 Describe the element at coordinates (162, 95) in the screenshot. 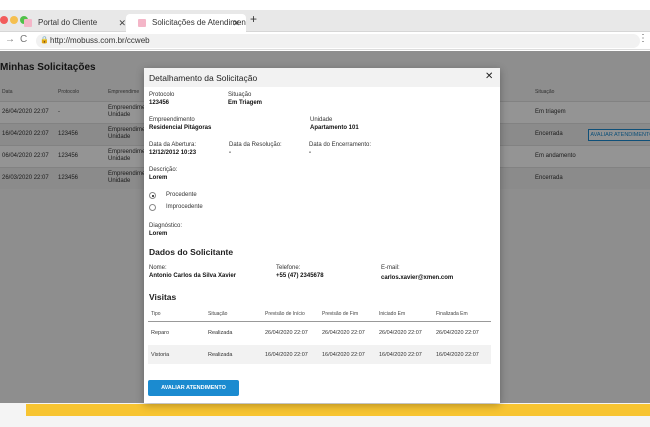

I see `protocol-label: Protocolo` at that location.